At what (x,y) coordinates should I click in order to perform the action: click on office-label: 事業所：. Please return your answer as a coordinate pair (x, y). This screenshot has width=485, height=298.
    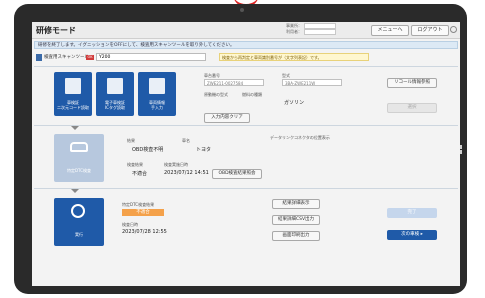
    Looking at the image, I should click on (294, 25).